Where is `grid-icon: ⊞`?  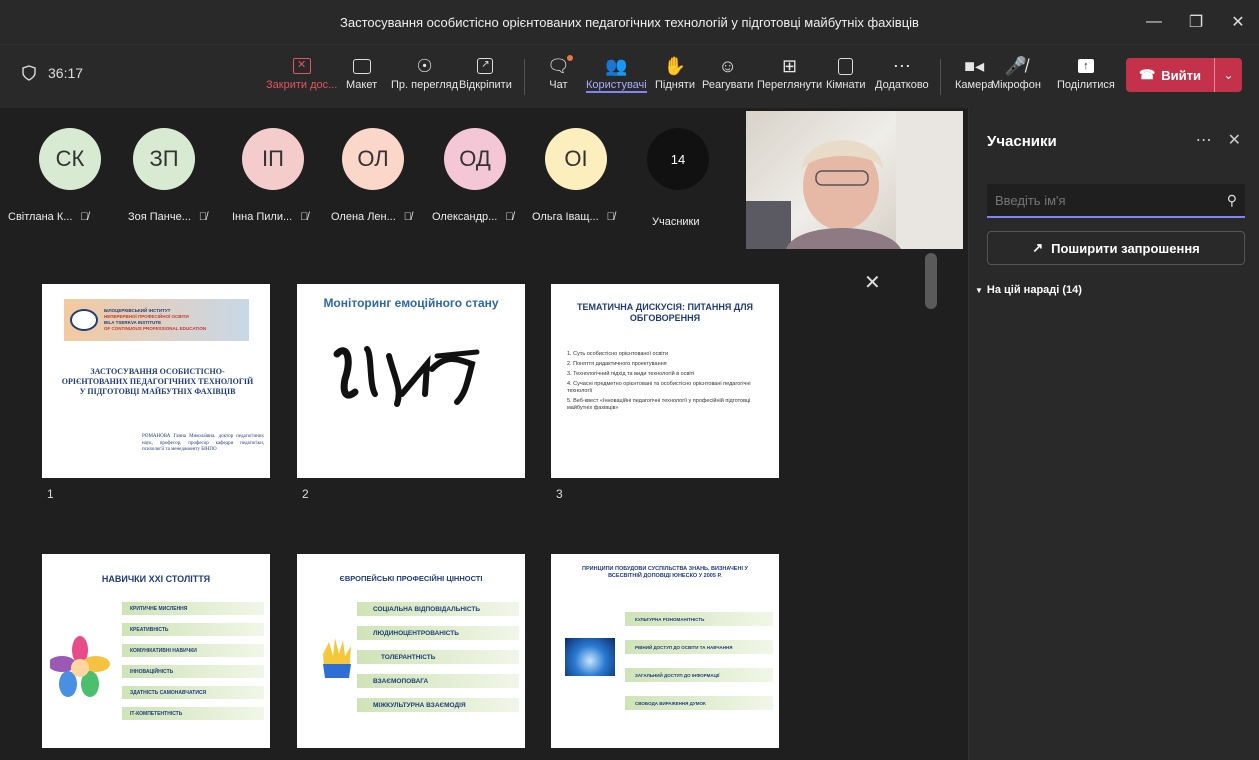
grid-icon: ⊞ is located at coordinates (790, 65).